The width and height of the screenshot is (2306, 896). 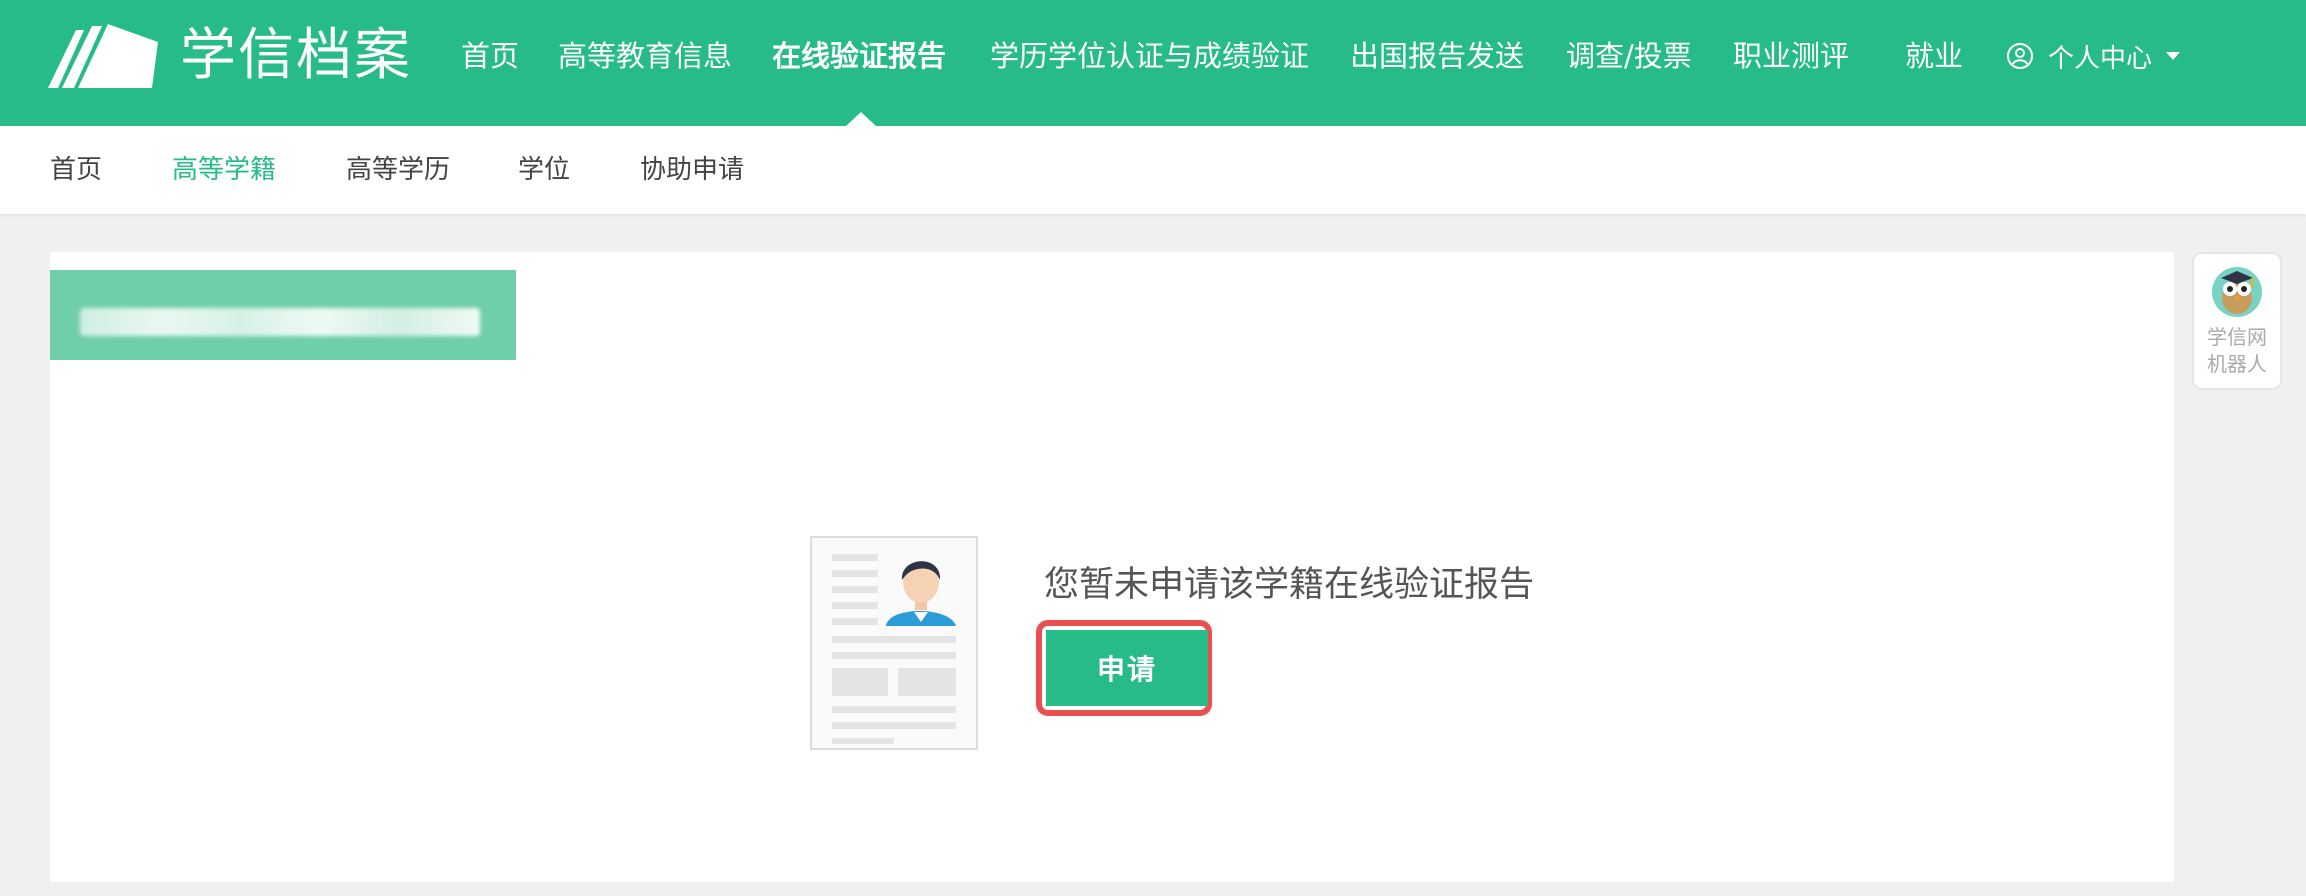 What do you see at coordinates (544, 170) in the screenshot?
I see `subnav-item-degree: 学位` at bounding box center [544, 170].